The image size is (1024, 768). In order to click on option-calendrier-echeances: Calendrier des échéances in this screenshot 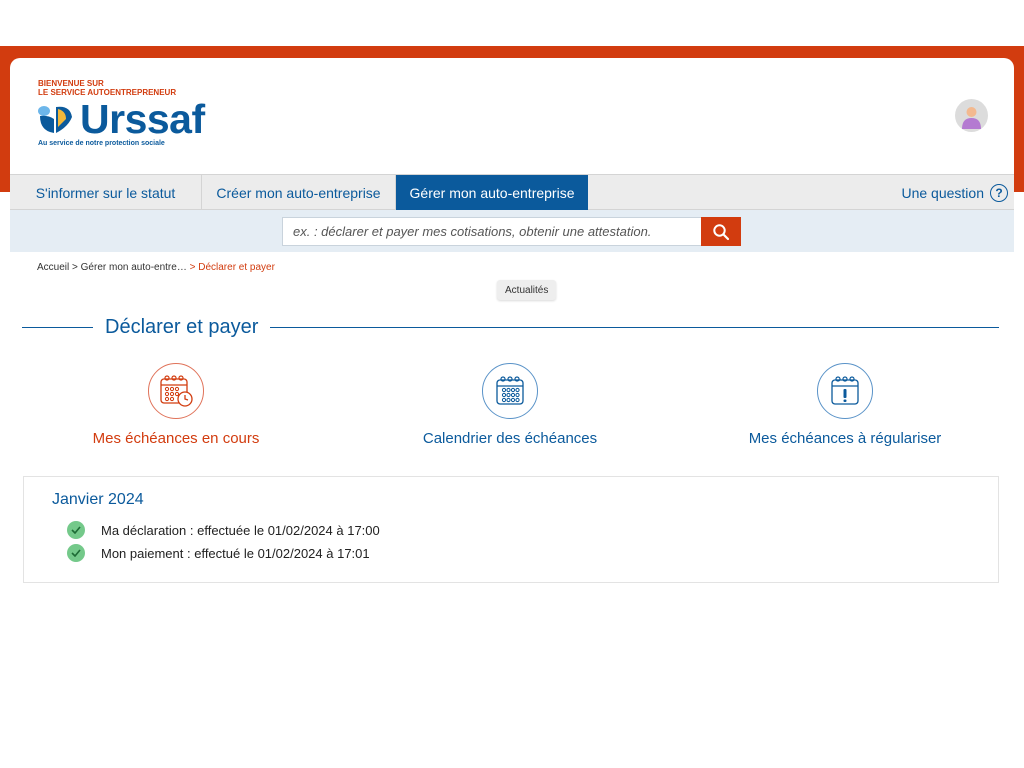, I will do `click(510, 405)`.